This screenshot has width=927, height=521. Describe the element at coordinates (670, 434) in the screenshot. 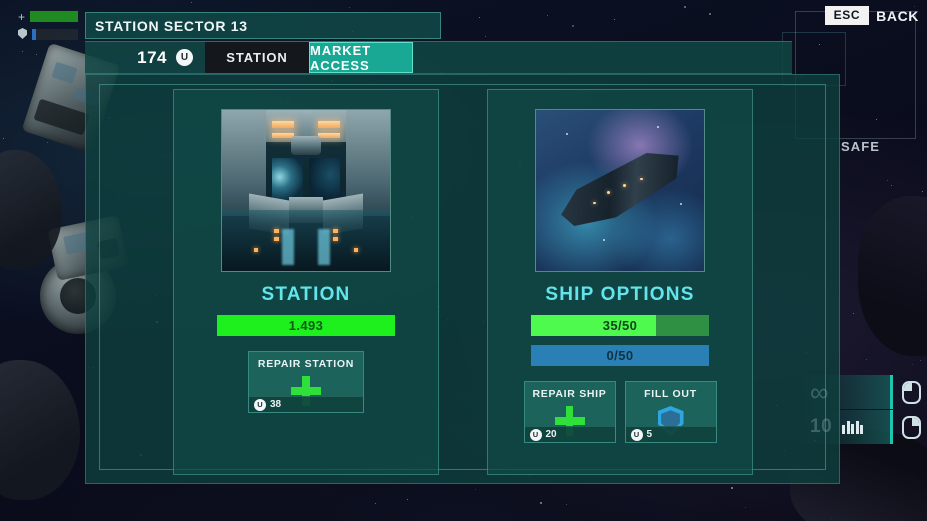

I see `fill-out-cost: U 5` at that location.